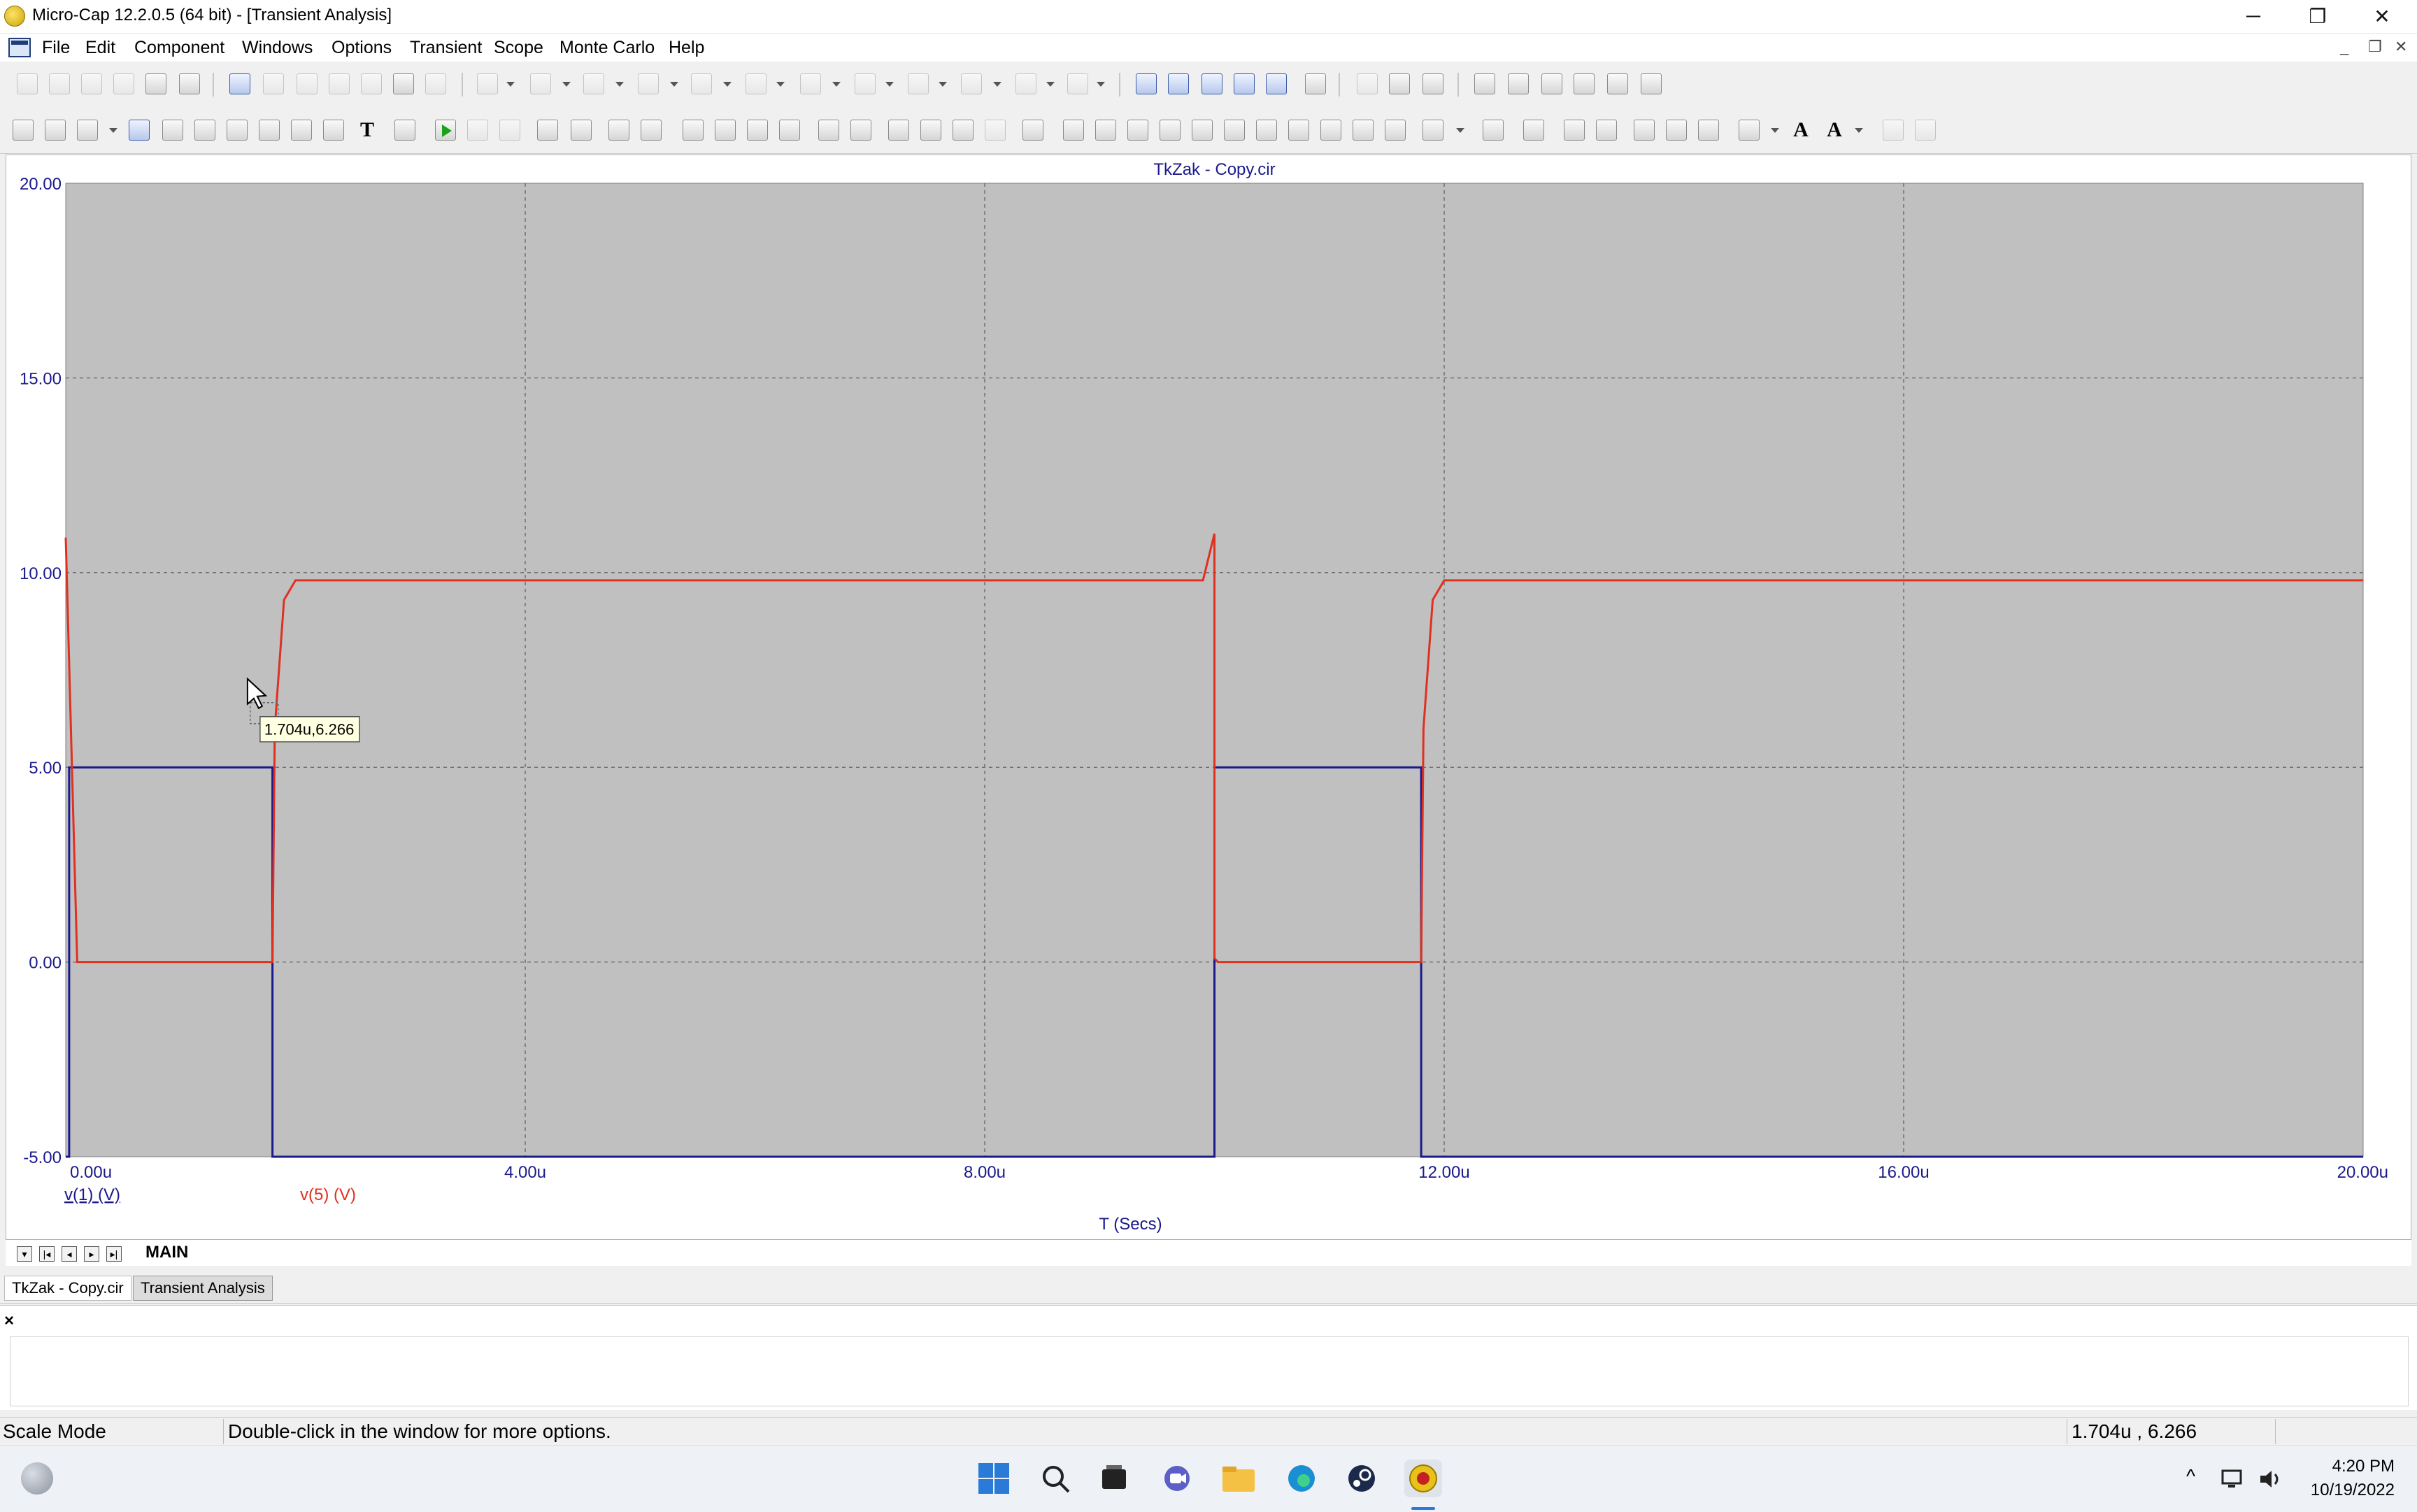 The height and width of the screenshot is (1512, 2417). I want to click on pause-icon, so click(509, 130).